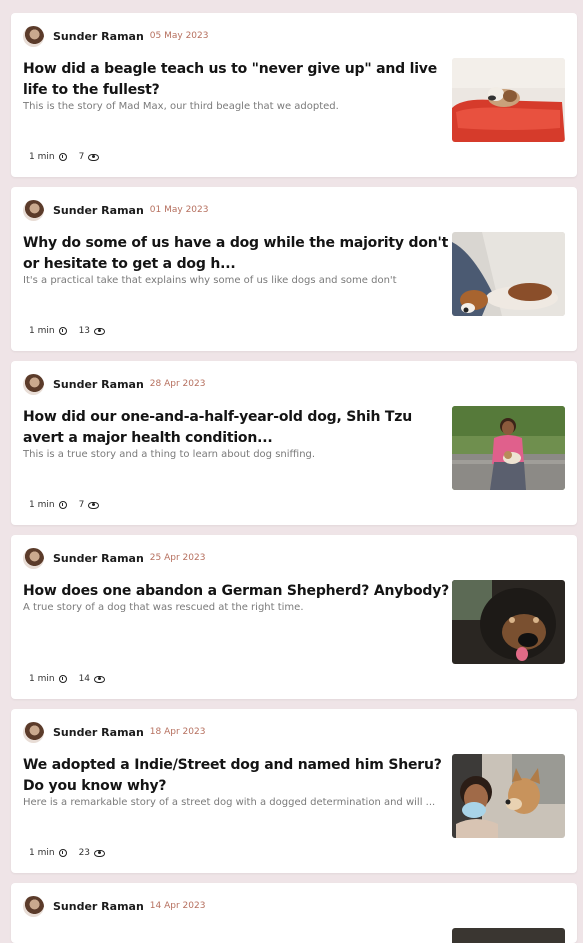 The width and height of the screenshot is (583, 943). Describe the element at coordinates (177, 558) in the screenshot. I see `post-date: 25 Apr 2023` at that location.